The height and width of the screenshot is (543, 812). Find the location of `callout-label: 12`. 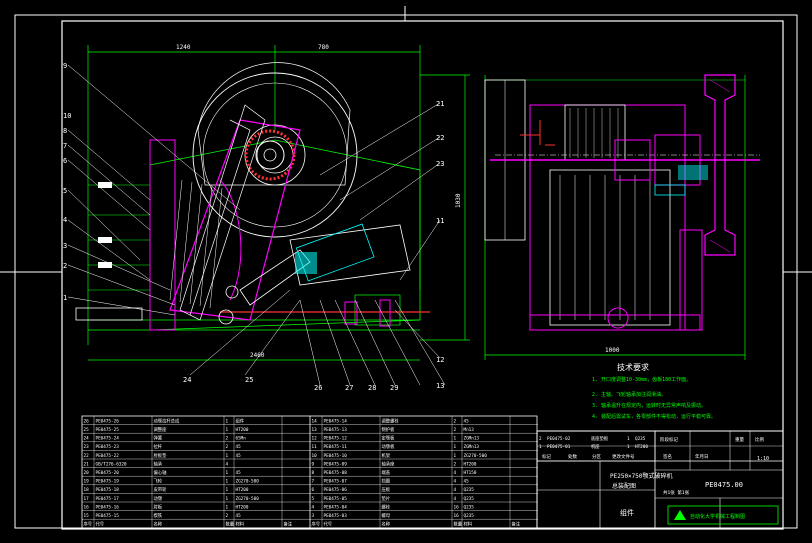

callout-label: 12 is located at coordinates (440, 360).